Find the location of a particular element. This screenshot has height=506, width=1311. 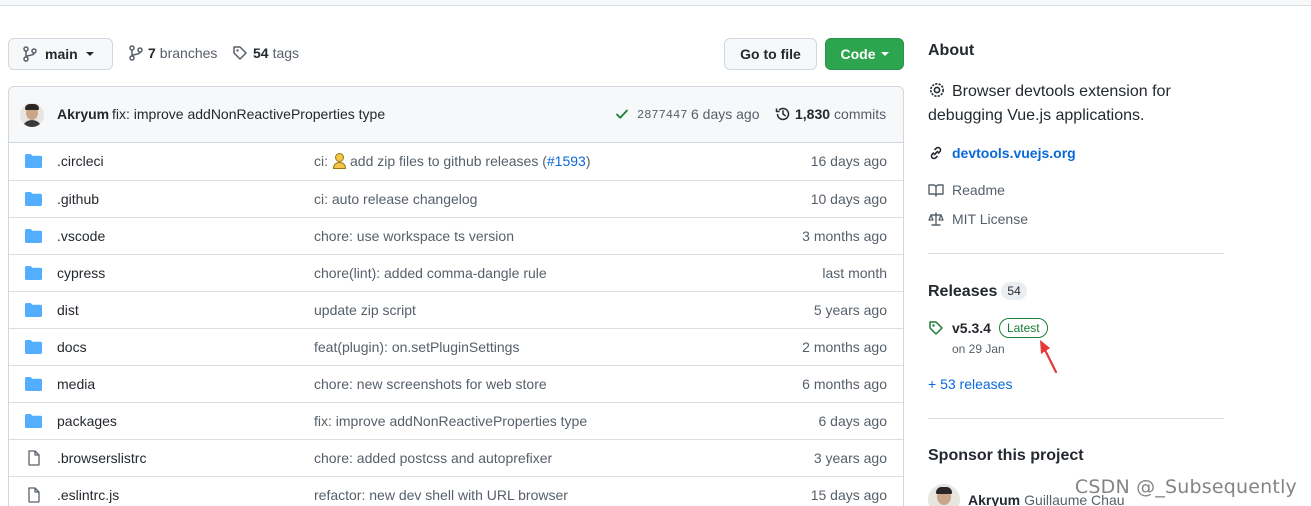

commit-author-link: Akryum is located at coordinates (83, 114).